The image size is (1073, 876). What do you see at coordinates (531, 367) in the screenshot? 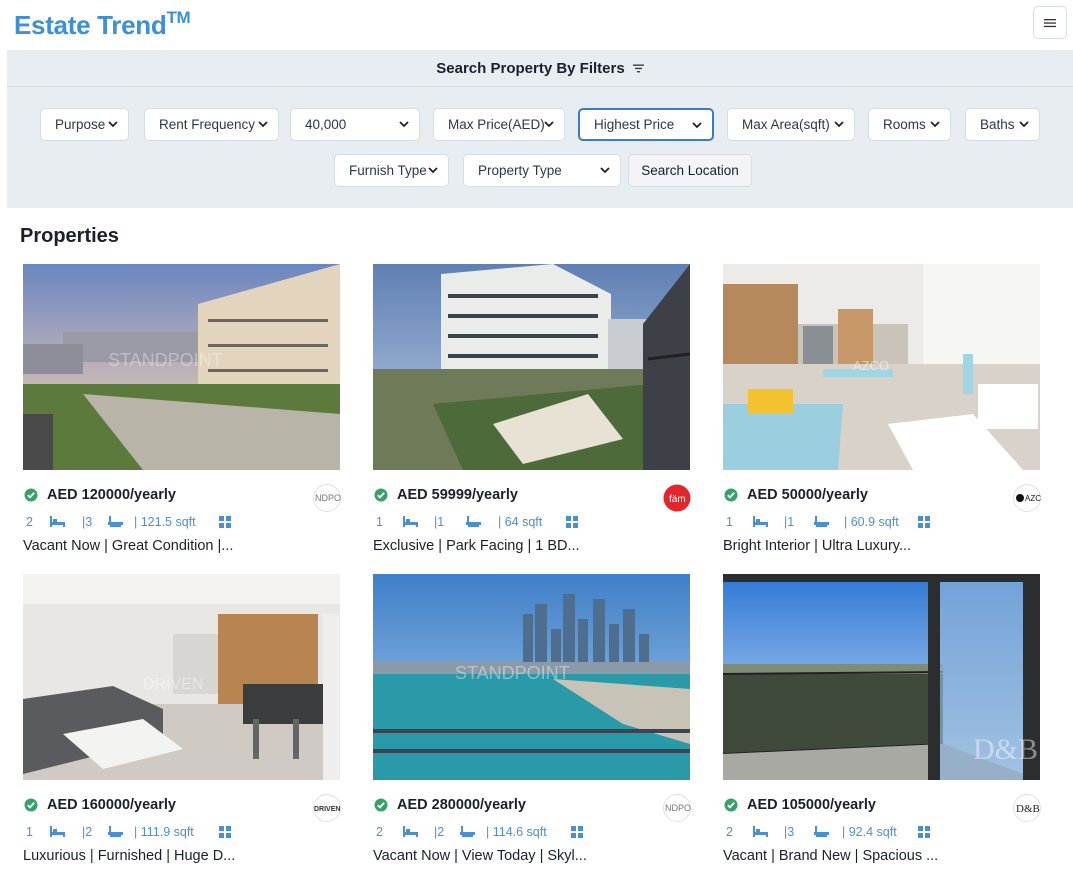
I see `property-photo` at bounding box center [531, 367].